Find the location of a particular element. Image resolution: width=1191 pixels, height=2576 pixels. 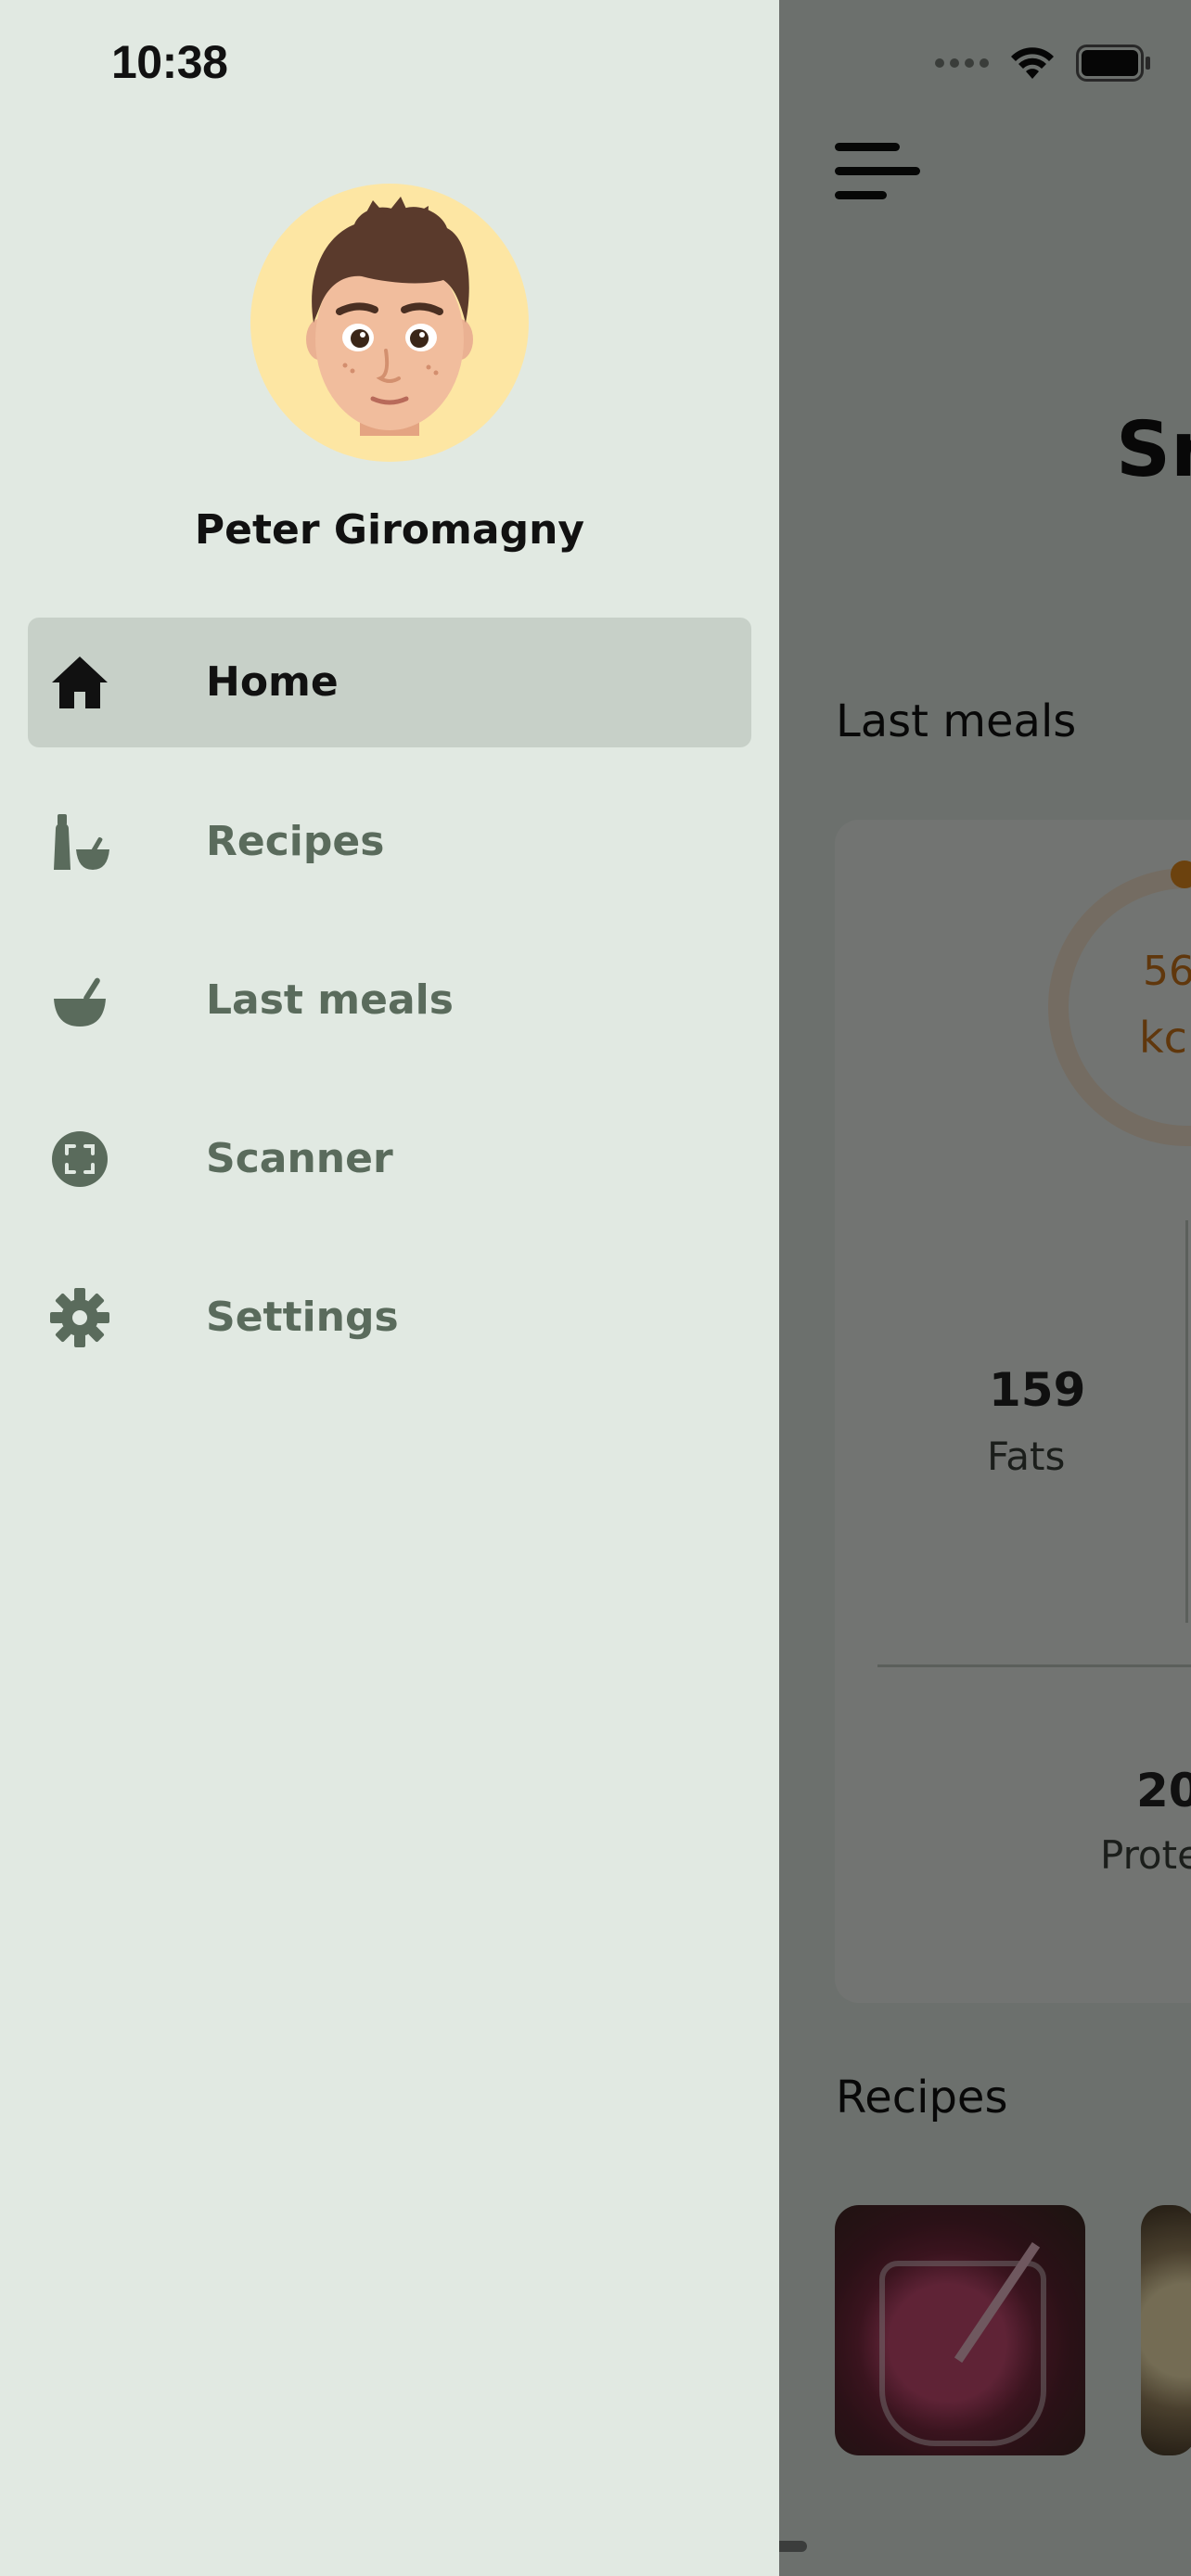

last-meals-title: Last meals is located at coordinates (956, 721).